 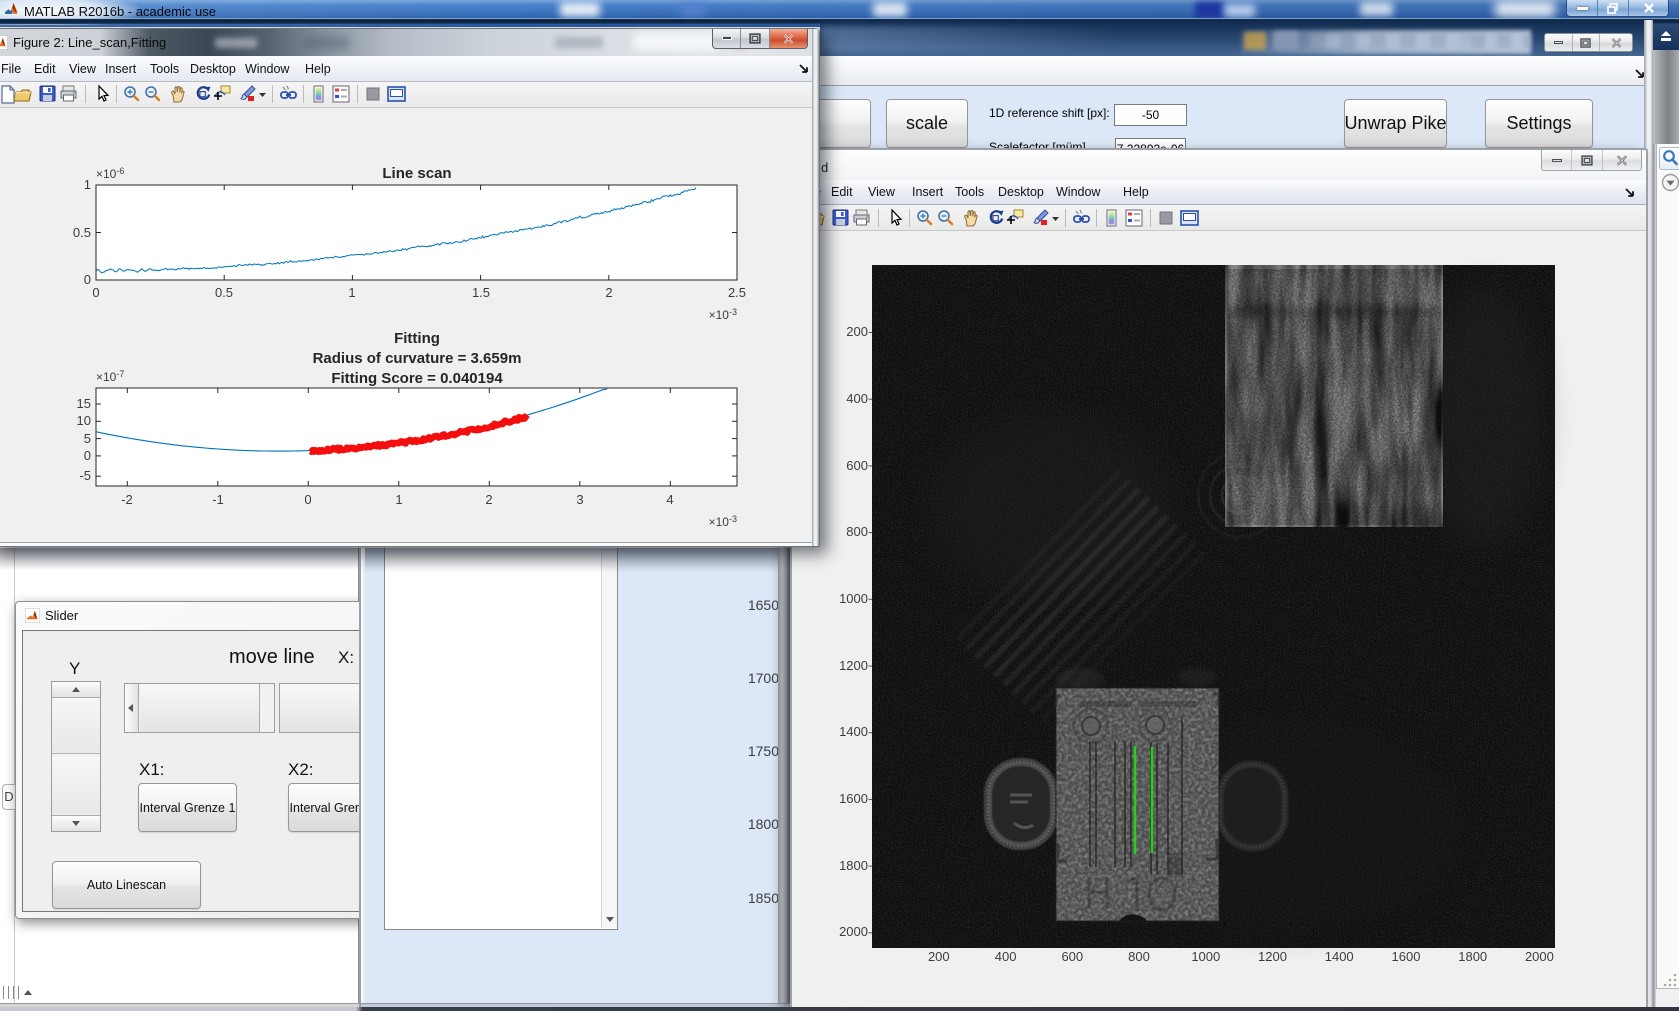 What do you see at coordinates (84, 403) in the screenshot?
I see `svg-text: 15` at bounding box center [84, 403].